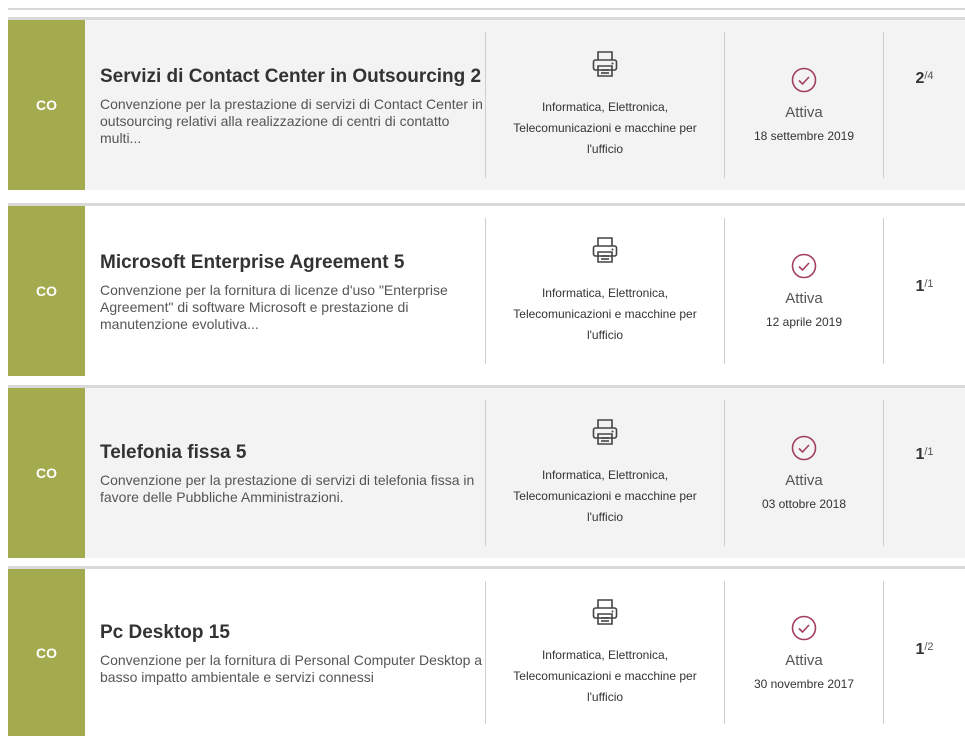  I want to click on item-title: Pc Desktop 15, so click(292, 632).